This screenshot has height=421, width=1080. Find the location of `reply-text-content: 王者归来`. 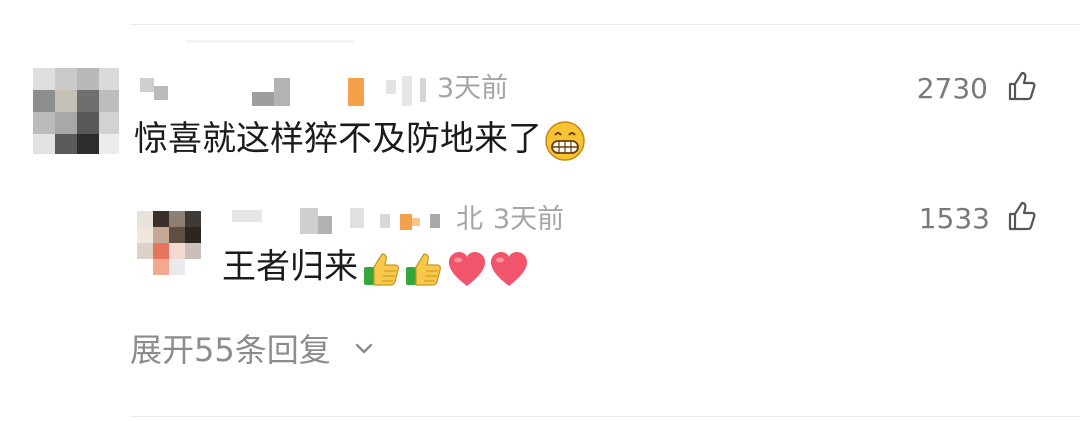

reply-text-content: 王者归来 is located at coordinates (290, 267).